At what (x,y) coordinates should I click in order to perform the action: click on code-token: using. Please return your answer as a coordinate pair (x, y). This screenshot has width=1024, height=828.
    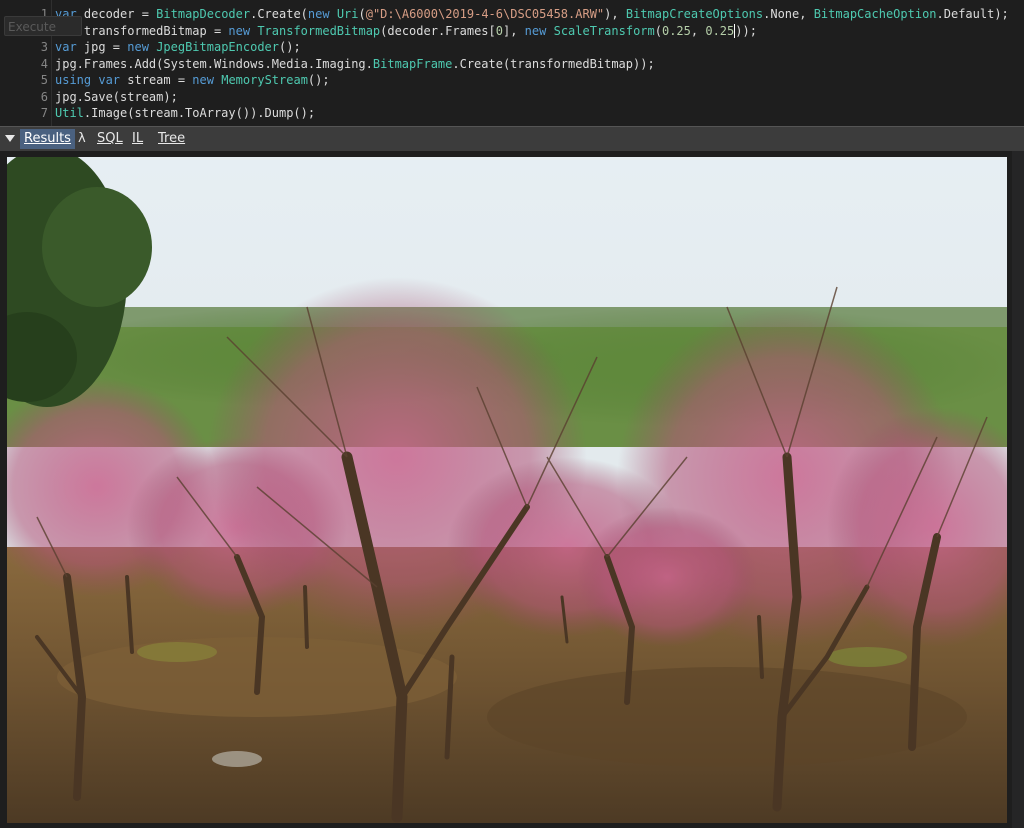
    Looking at the image, I should click on (73, 80).